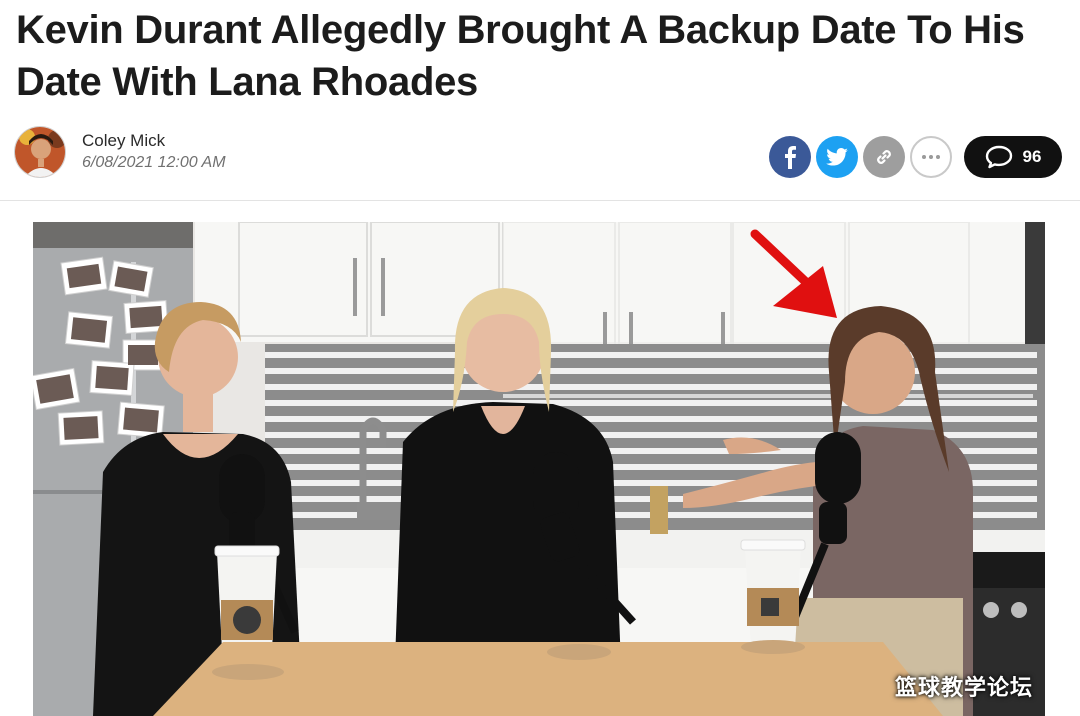 This screenshot has width=1080, height=716. I want to click on publish-date: 6/08/2021 12:00 AM, so click(154, 162).